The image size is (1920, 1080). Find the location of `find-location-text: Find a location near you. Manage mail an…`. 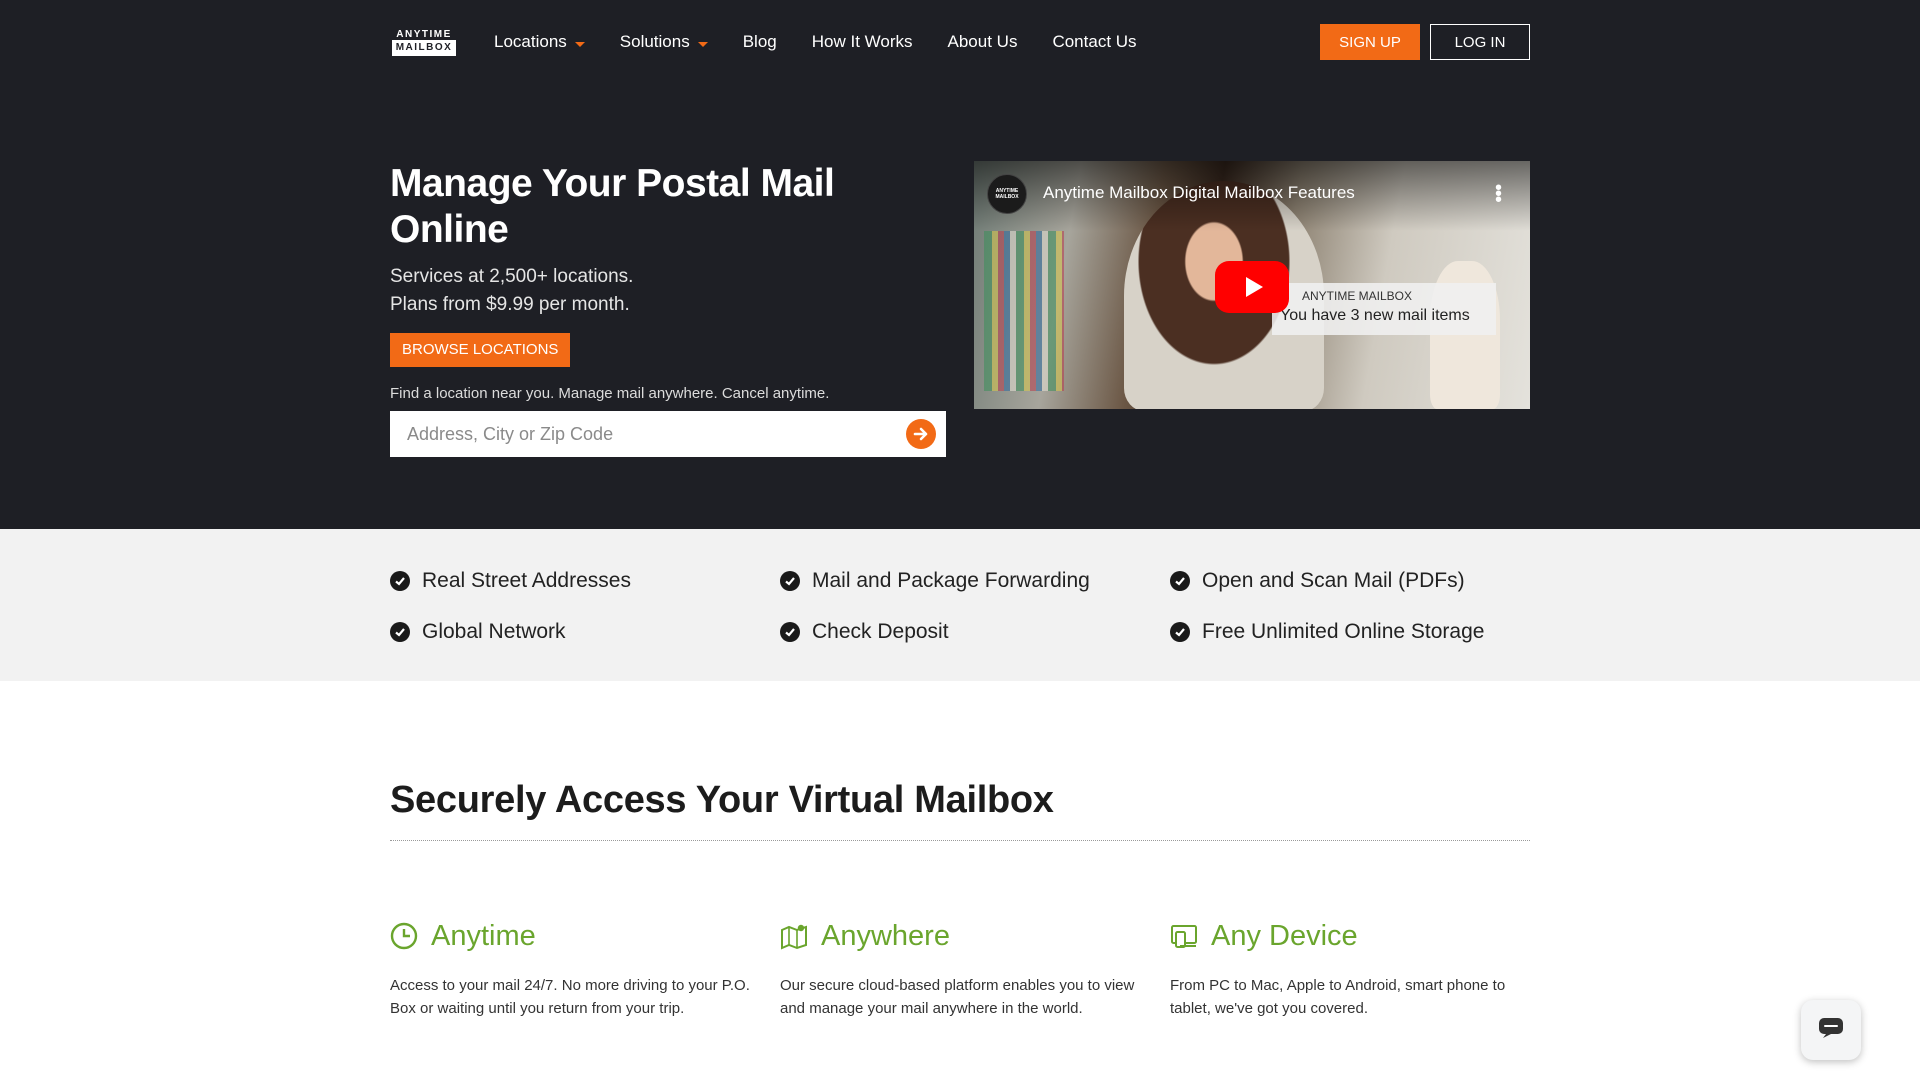

find-location-text: Find a location near you. Manage mail an… is located at coordinates (610, 393).